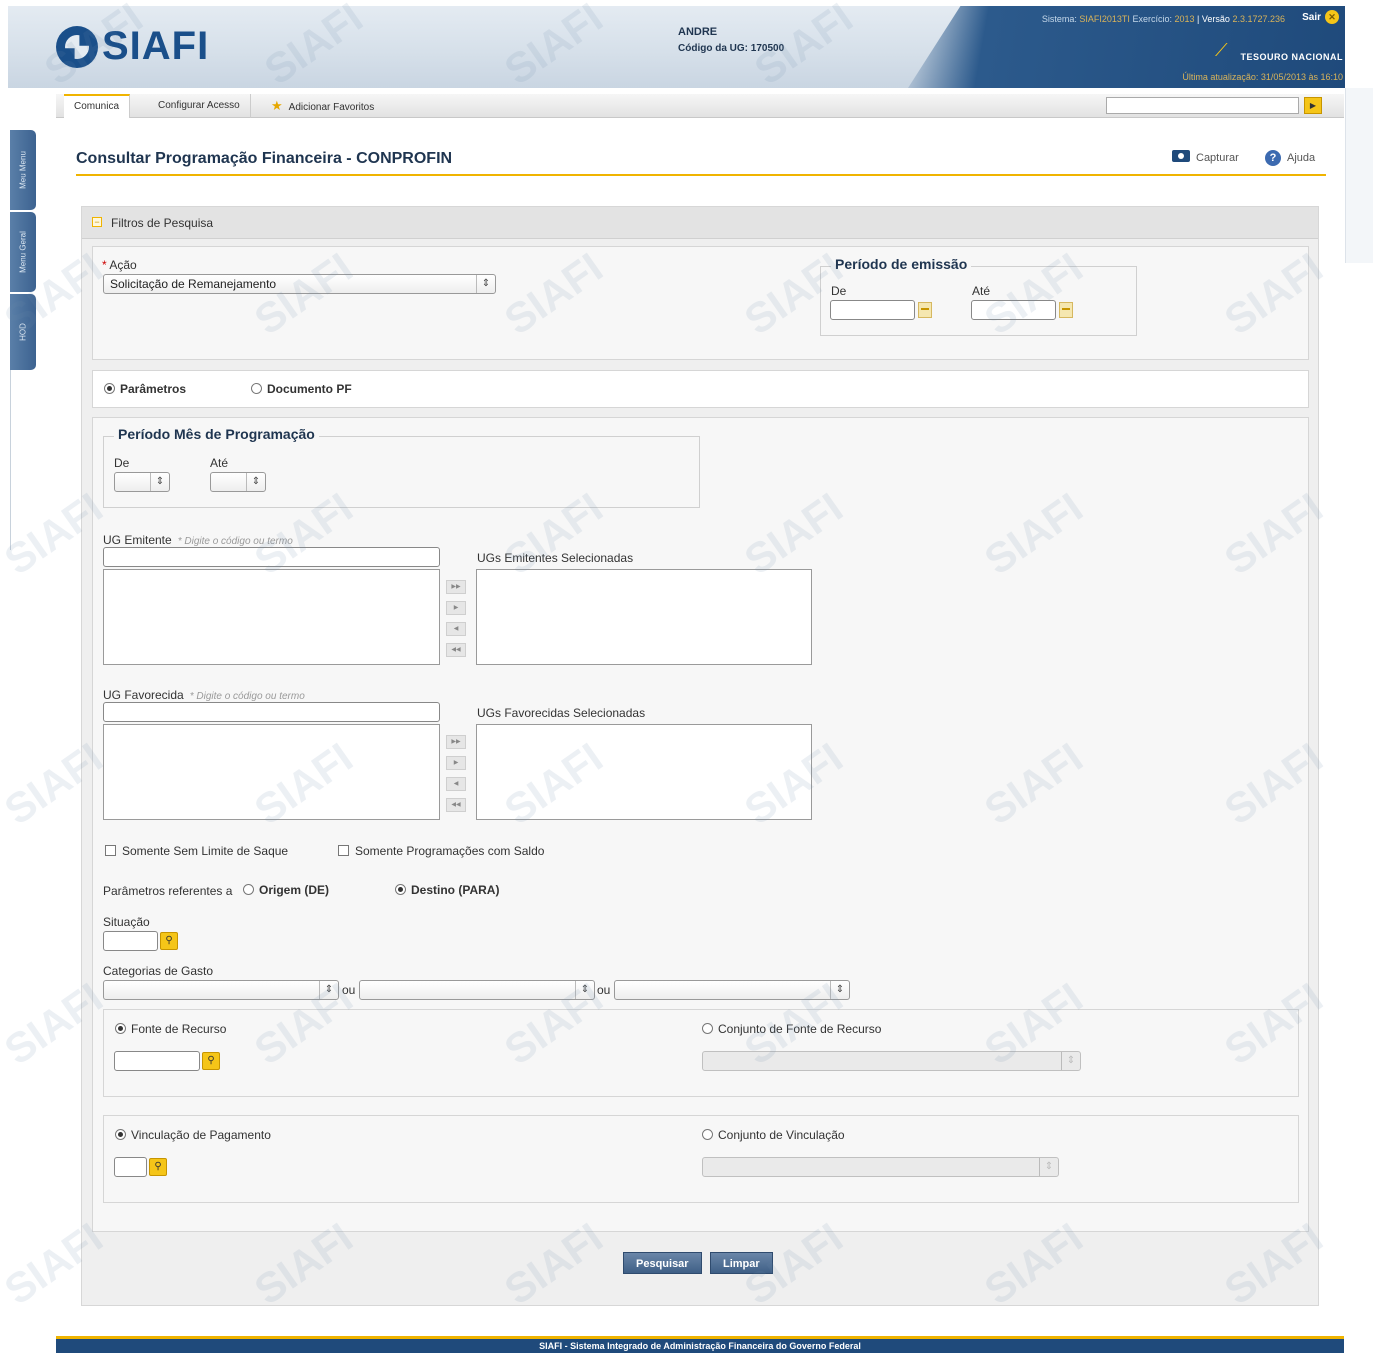 The width and height of the screenshot is (1373, 1353). I want to click on emissao-de-label: De, so click(839, 291).